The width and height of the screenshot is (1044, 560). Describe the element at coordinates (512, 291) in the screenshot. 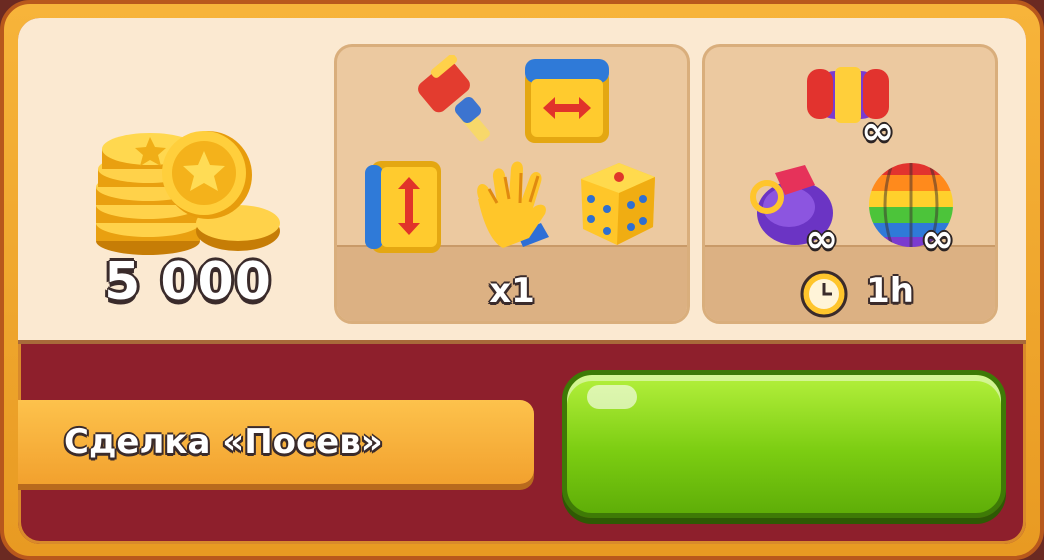

I see `boosters-quantity: x1` at that location.